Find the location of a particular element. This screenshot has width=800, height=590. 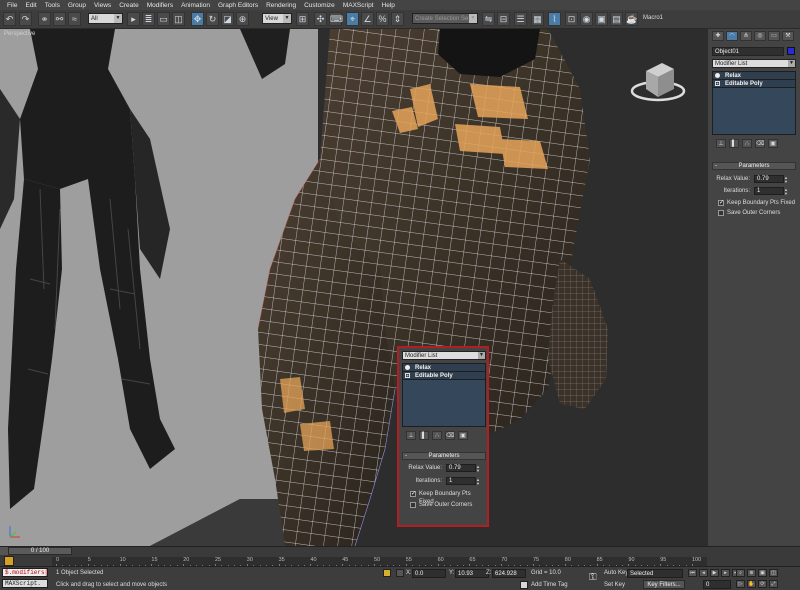

field-of-view-icon: ▷ is located at coordinates (740, 584).